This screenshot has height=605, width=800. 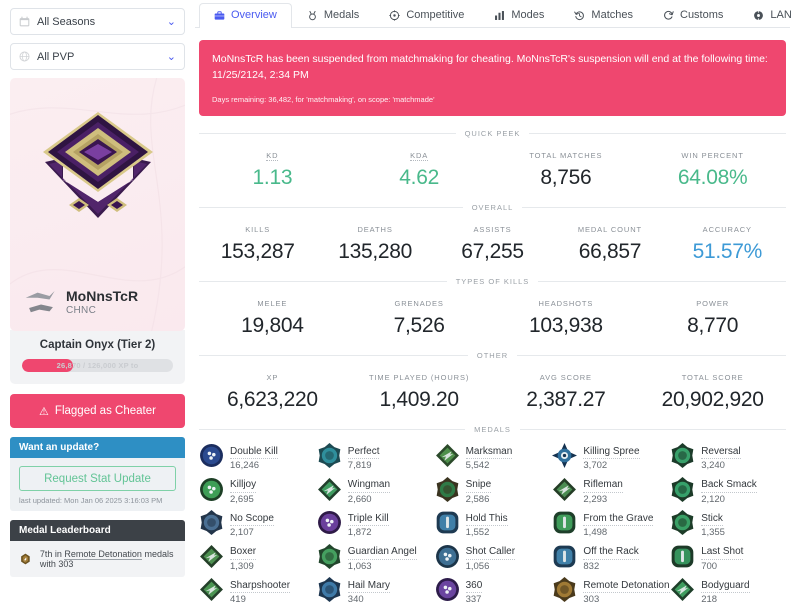 I want to click on guardian-angel-icon, so click(x=329, y=556).